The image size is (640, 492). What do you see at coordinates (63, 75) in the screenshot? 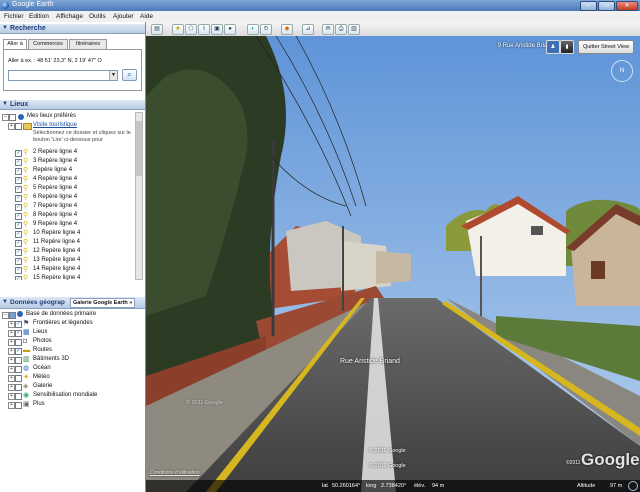
I see `search-input: ▼` at bounding box center [63, 75].